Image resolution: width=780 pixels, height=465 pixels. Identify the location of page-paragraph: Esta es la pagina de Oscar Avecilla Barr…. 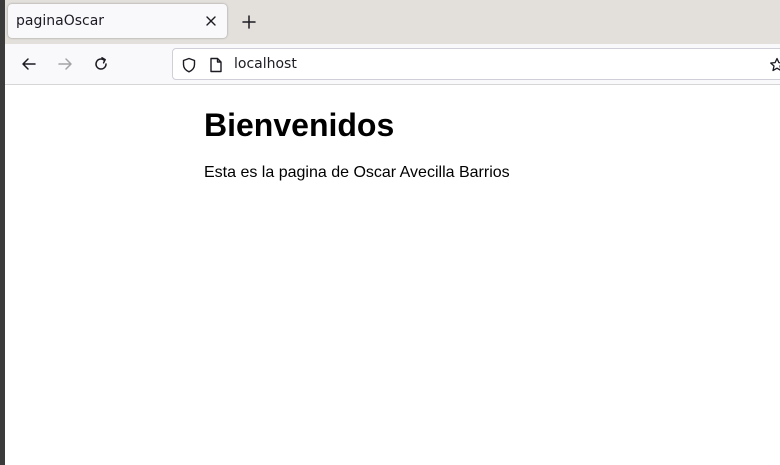
(357, 172).